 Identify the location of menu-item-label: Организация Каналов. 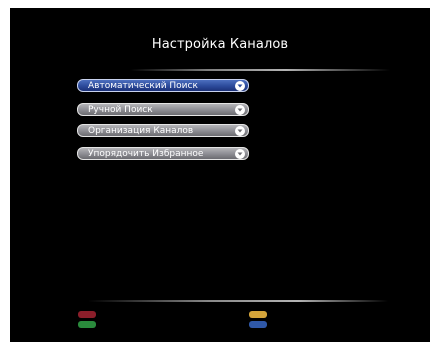
(141, 131).